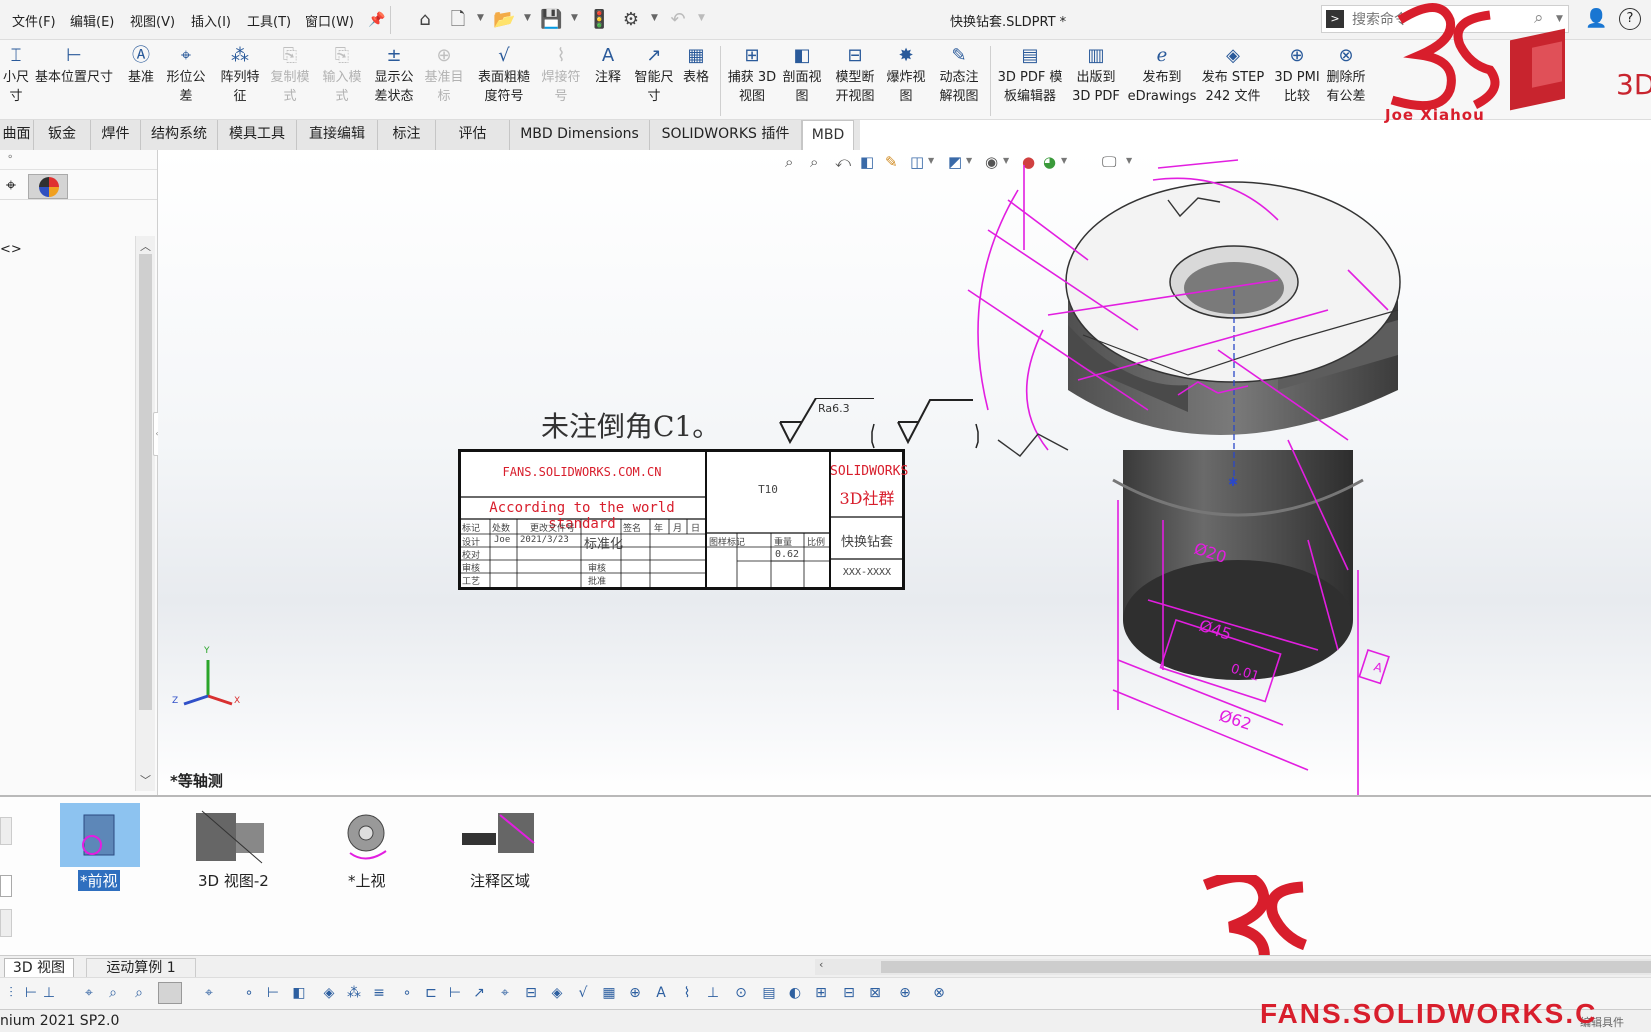 The height and width of the screenshot is (1032, 1651). I want to click on search-icon: ⌕, so click(1539, 18).